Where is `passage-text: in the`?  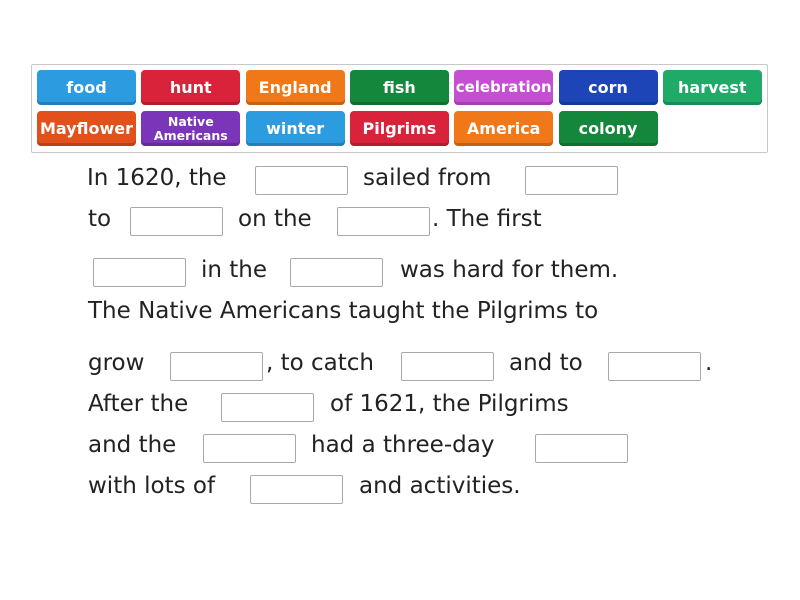
passage-text: in the is located at coordinates (234, 270).